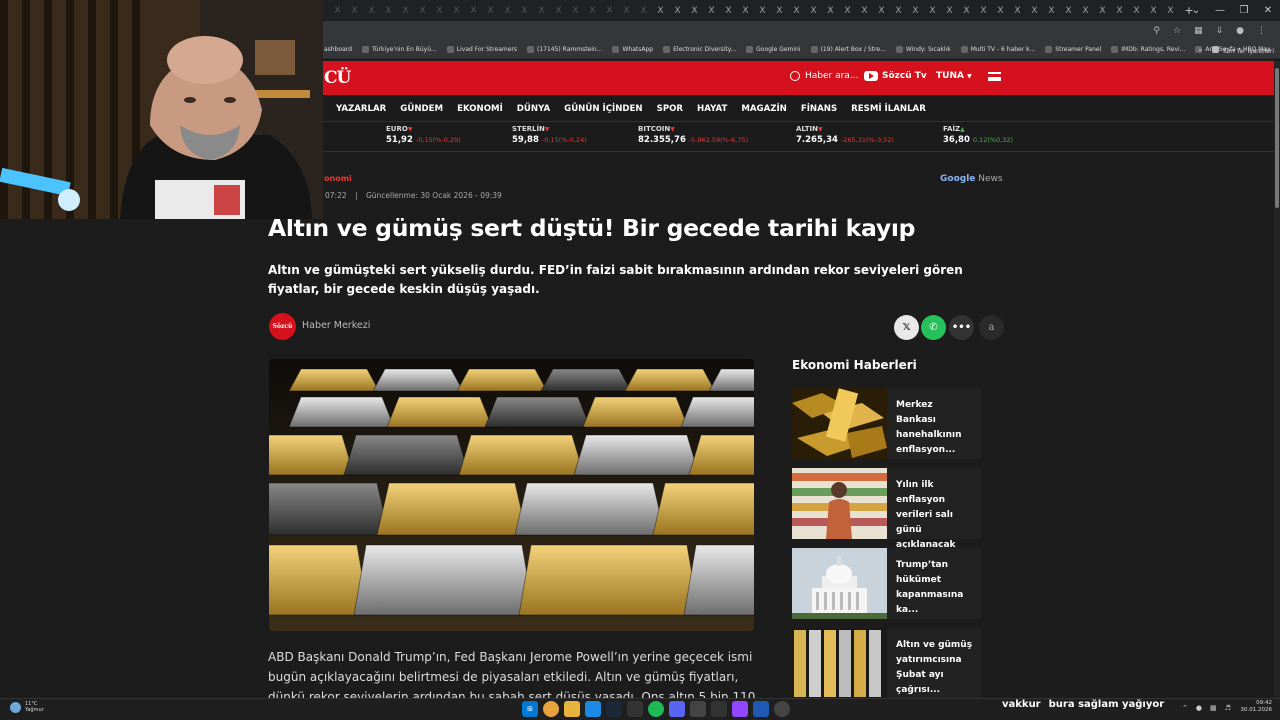  Describe the element at coordinates (1199, 708) in the screenshot. I see `mic-icon: ●` at that location.